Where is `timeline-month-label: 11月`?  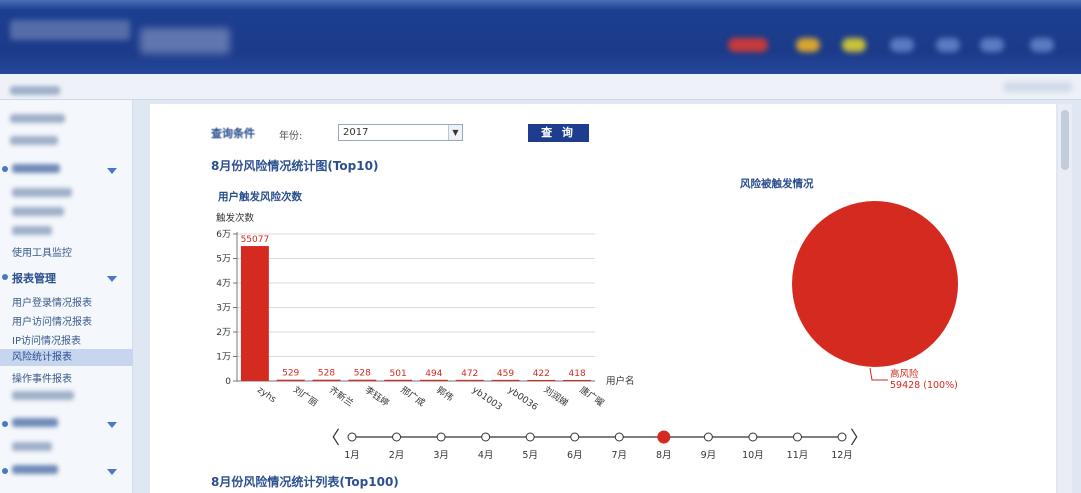
timeline-month-label: 11月 is located at coordinates (798, 455).